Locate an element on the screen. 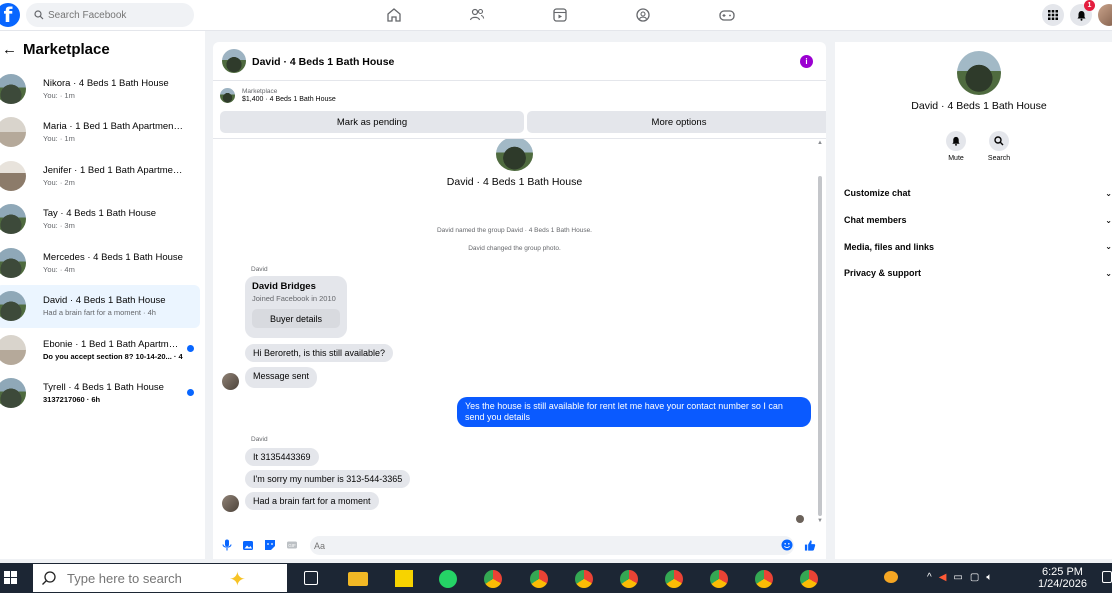 This screenshot has height=593, width=1112. sidebar-header: ← Marketplace is located at coordinates (56, 49).